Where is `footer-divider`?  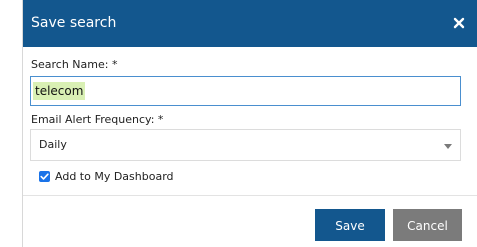
footer-divider is located at coordinates (250, 195).